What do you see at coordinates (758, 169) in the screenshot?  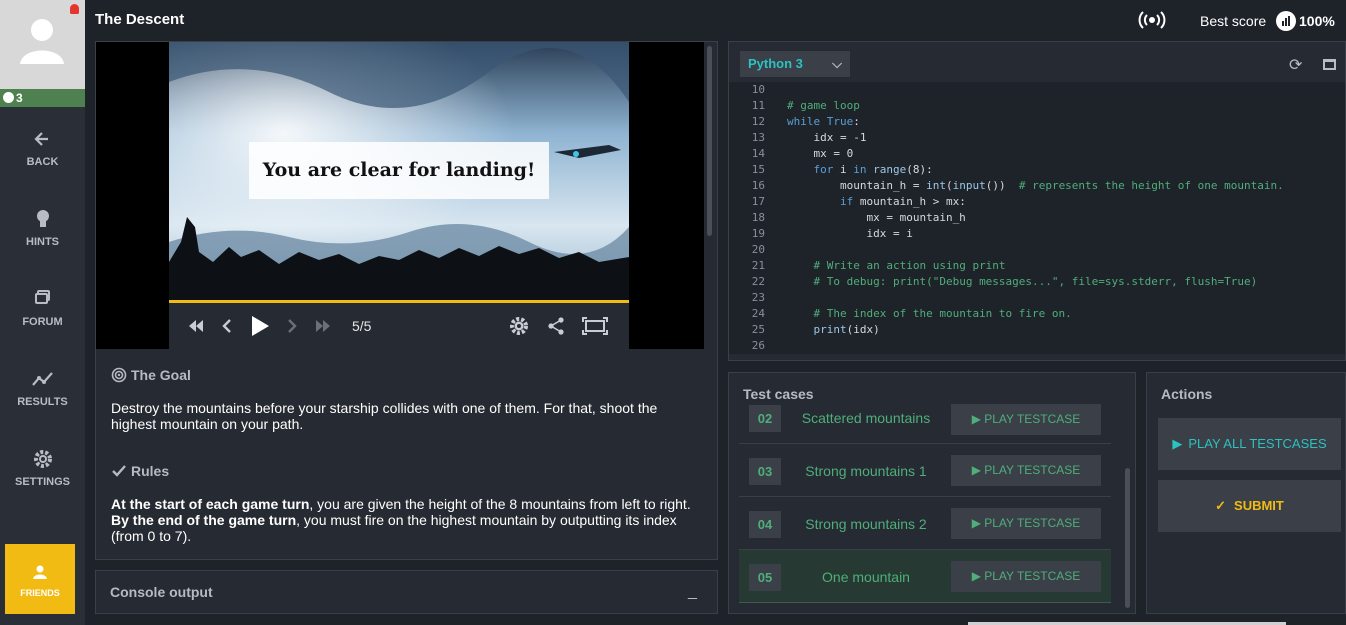 I see `line-number: 15` at bounding box center [758, 169].